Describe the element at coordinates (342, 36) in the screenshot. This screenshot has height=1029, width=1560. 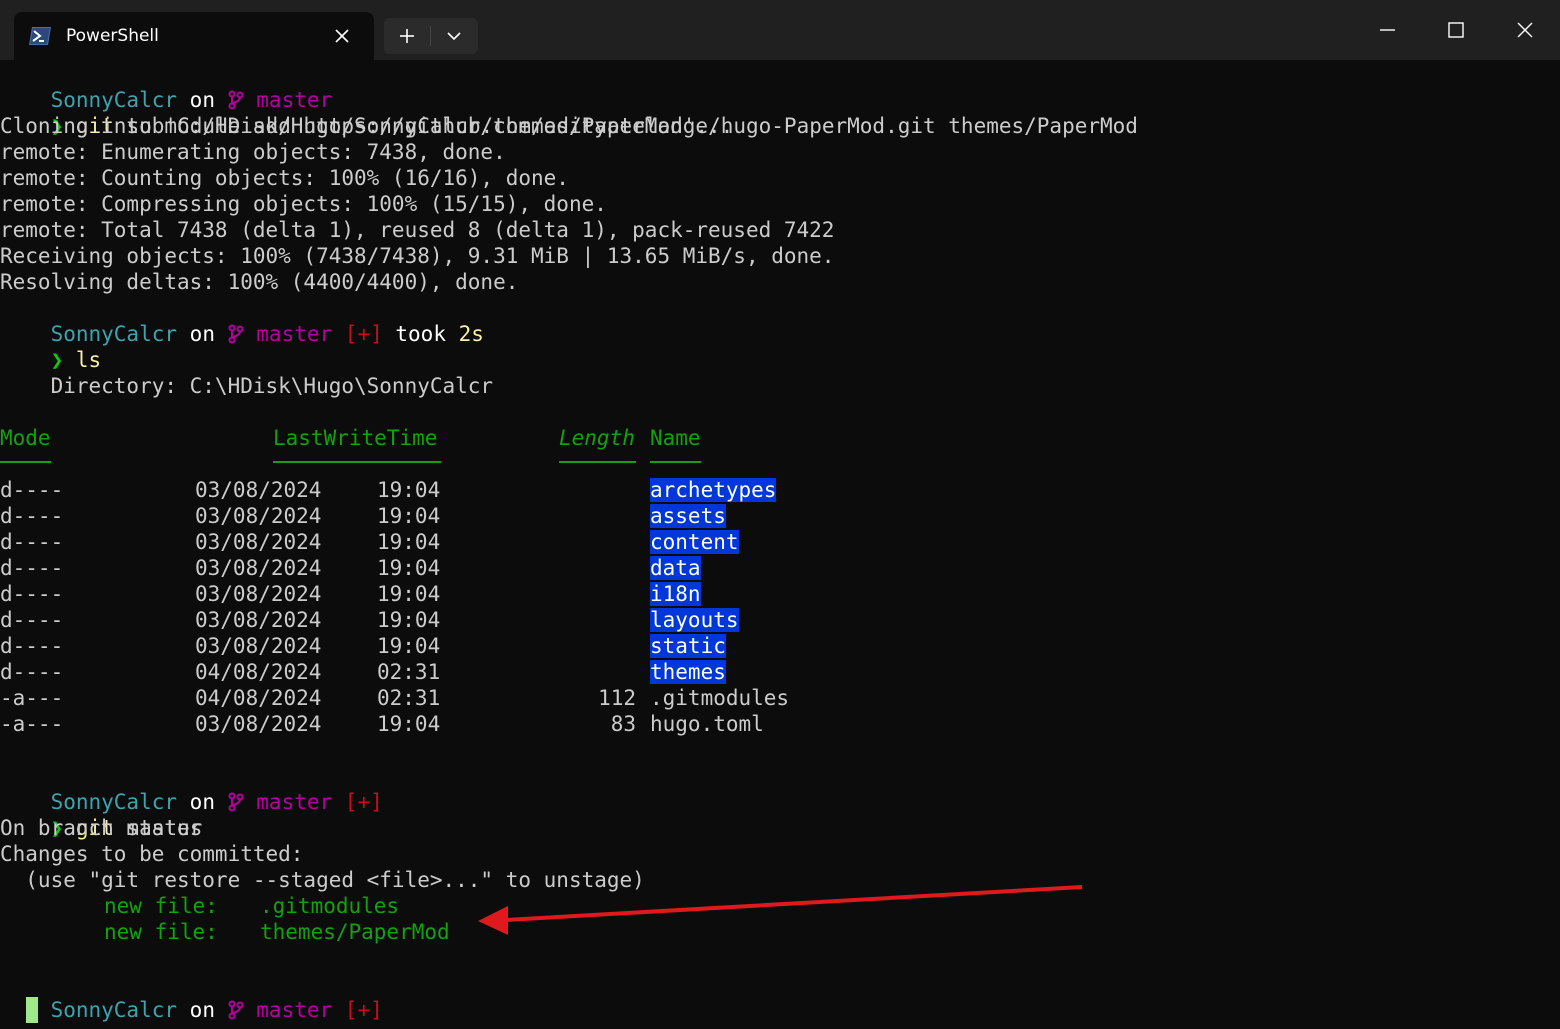
I see `close-icon` at that location.